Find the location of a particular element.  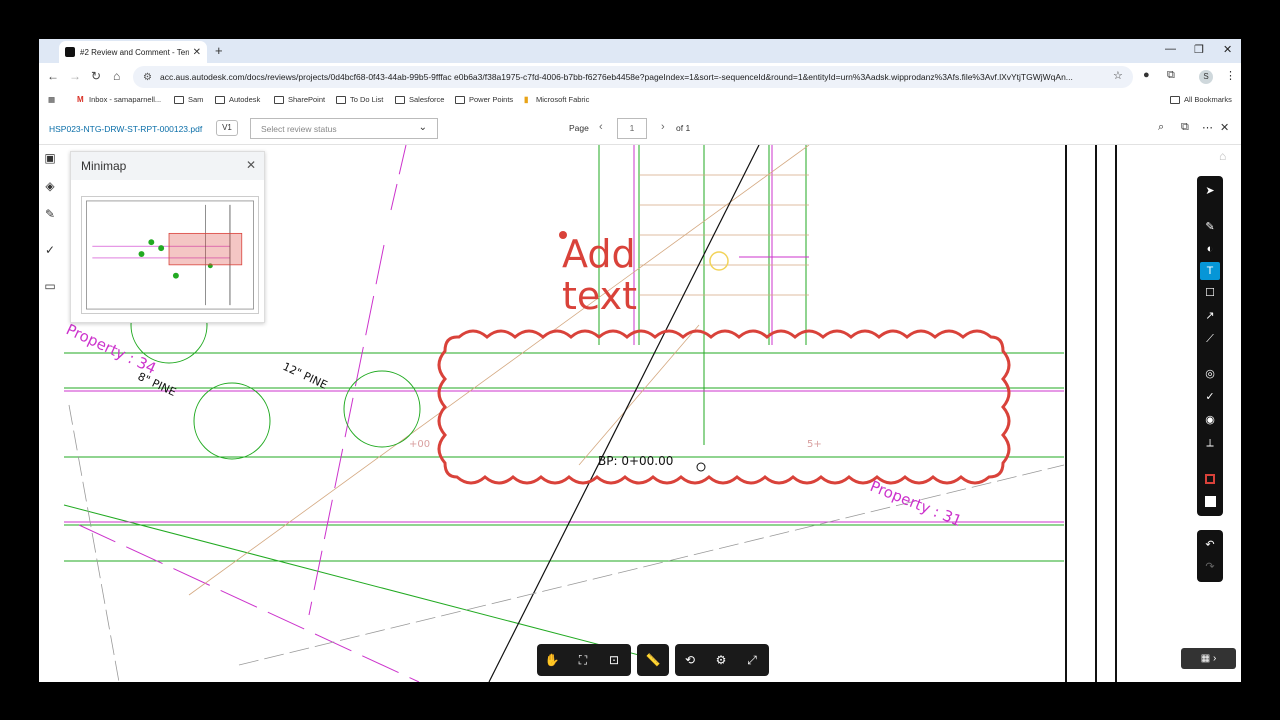

zoom-window-icon: ⊡ is located at coordinates (614, 660).